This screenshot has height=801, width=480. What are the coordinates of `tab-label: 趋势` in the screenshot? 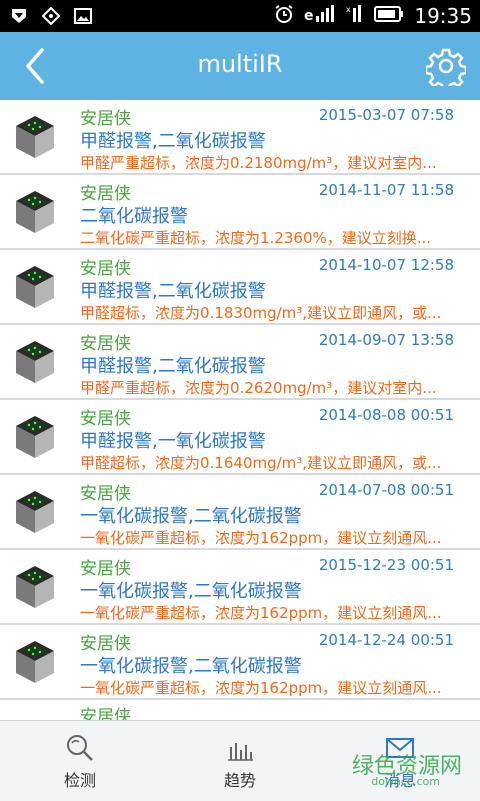 It's located at (239, 780).